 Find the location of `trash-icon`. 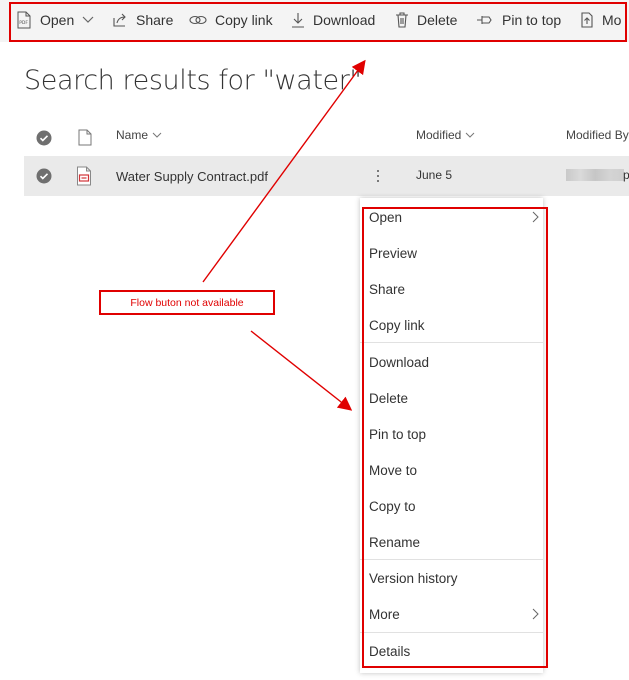

trash-icon is located at coordinates (402, 20).